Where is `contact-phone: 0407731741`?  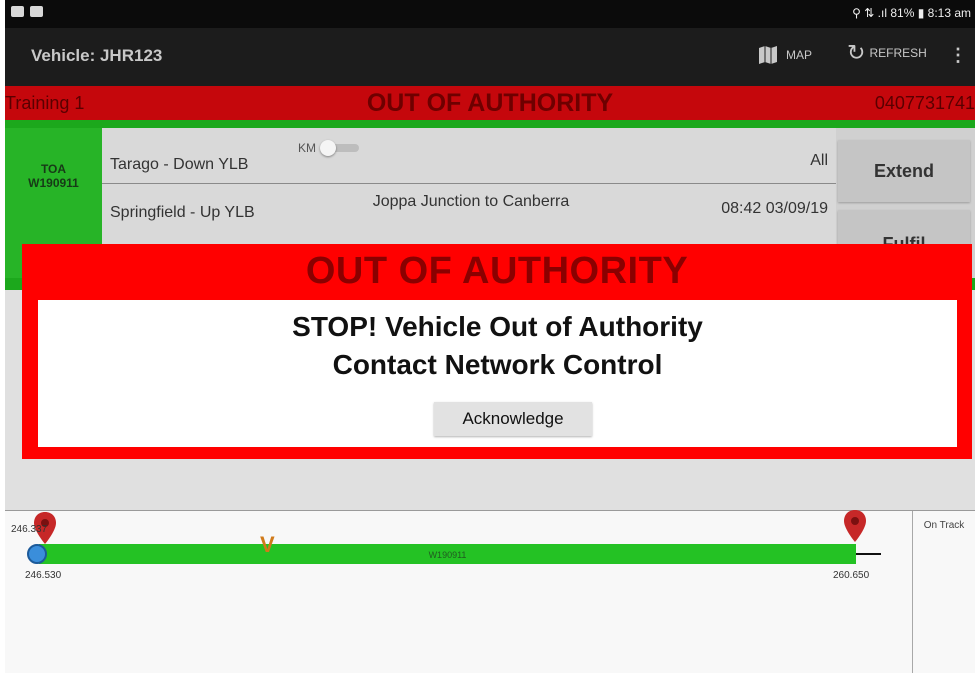 contact-phone: 0407731741 is located at coordinates (924, 103).